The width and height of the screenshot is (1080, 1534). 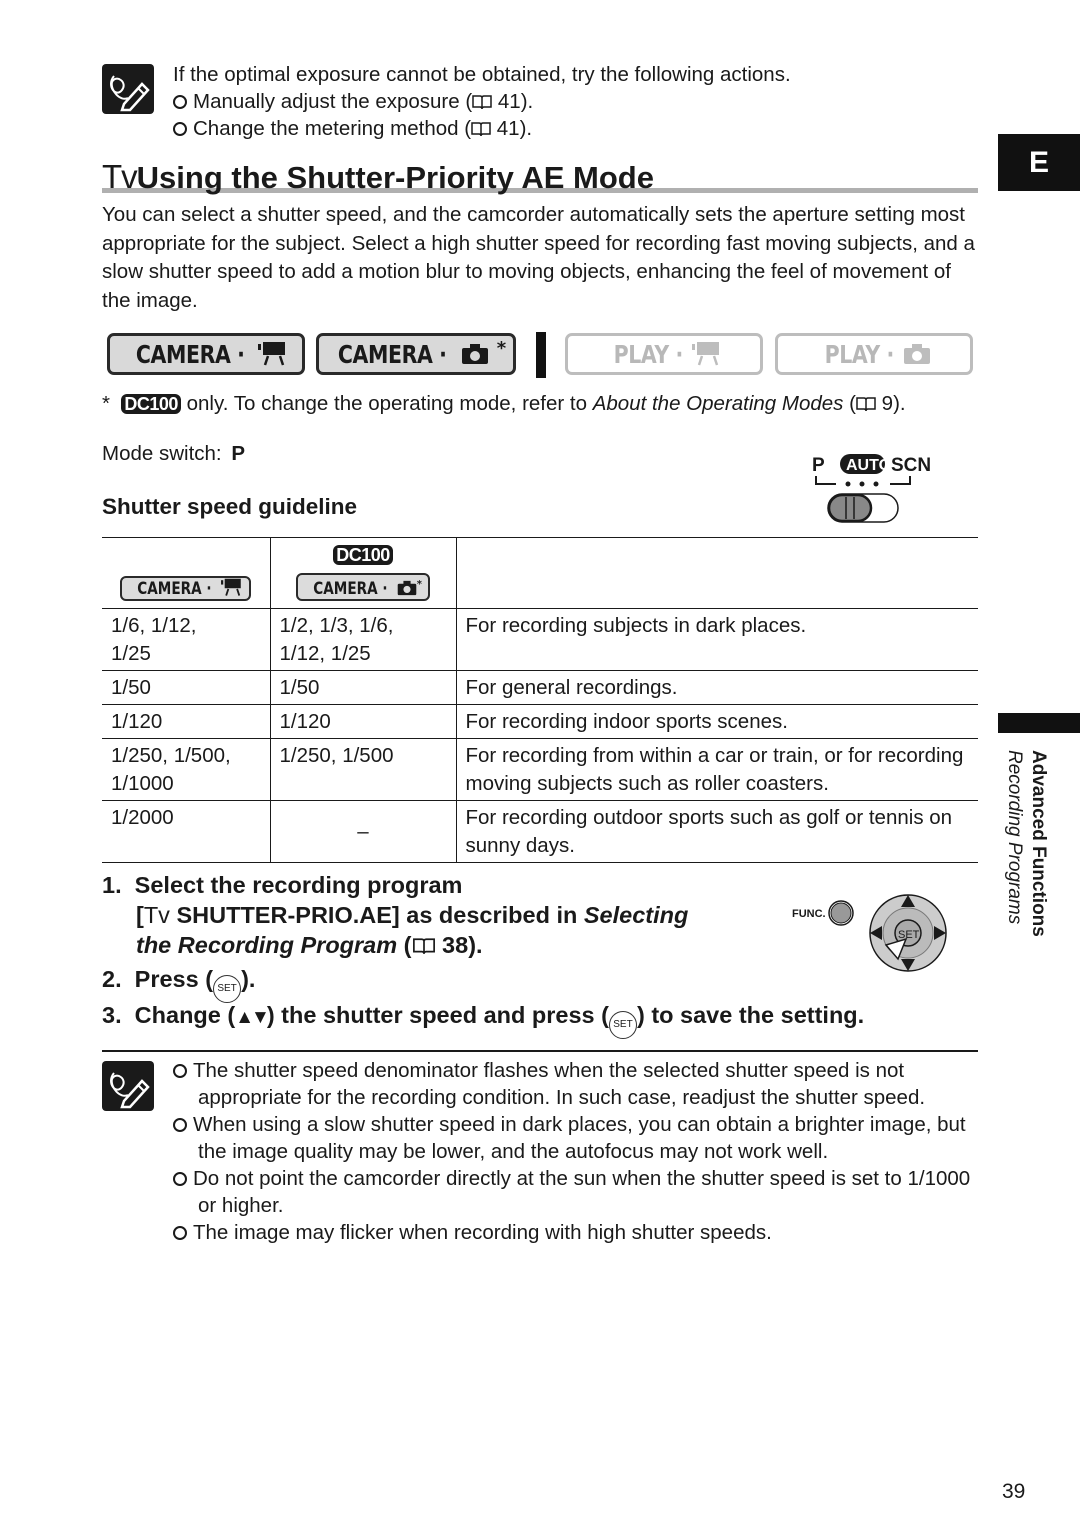 What do you see at coordinates (850, 508) in the screenshot?
I see `switch-slider-knob` at bounding box center [850, 508].